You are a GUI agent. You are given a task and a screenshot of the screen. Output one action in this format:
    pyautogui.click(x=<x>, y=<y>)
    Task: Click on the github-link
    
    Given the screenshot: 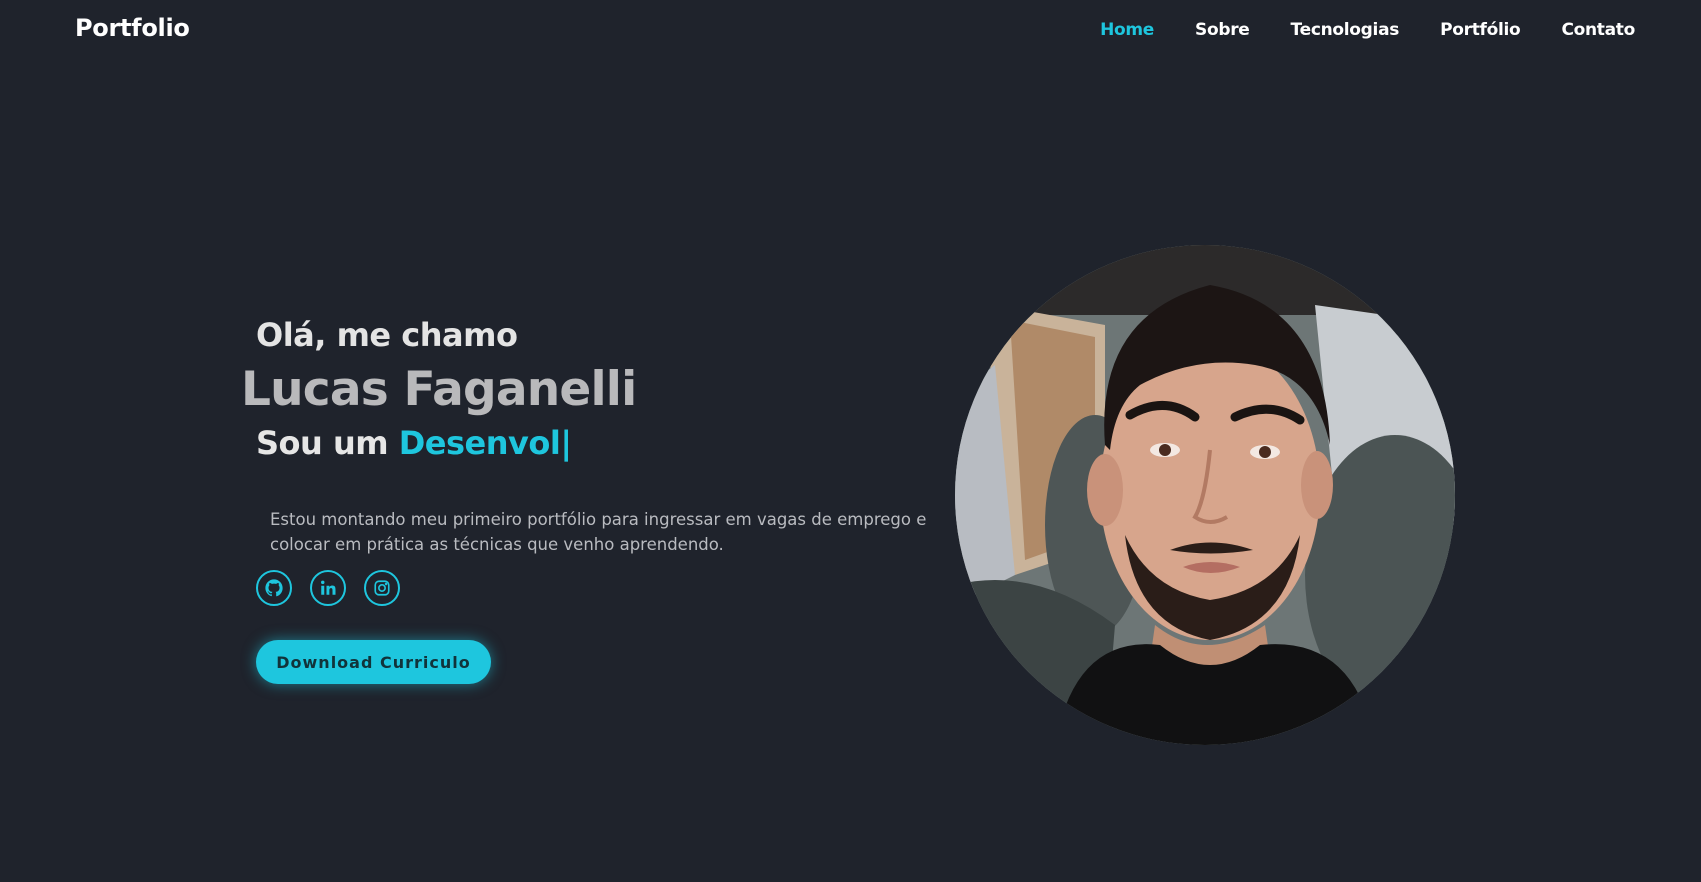 What is the action you would take?
    pyautogui.click(x=274, y=588)
    